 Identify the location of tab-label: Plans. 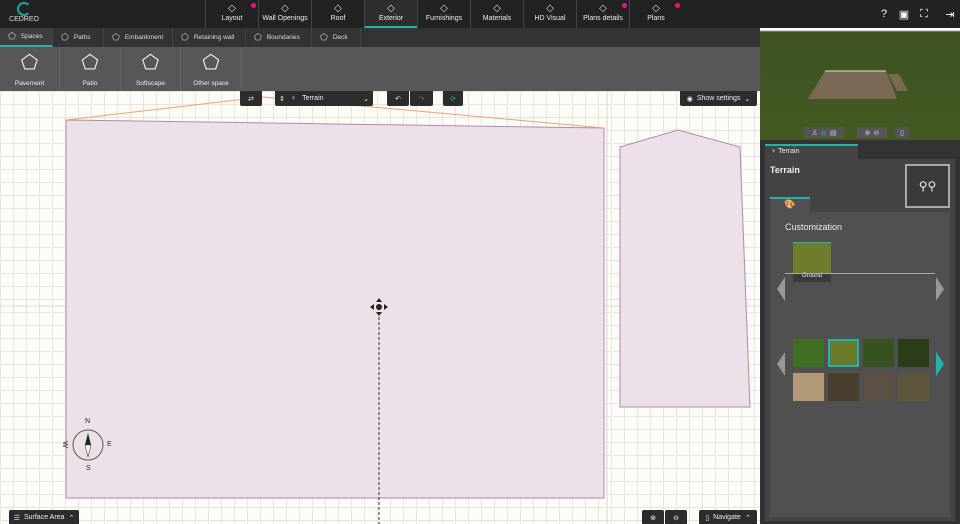
(656, 18).